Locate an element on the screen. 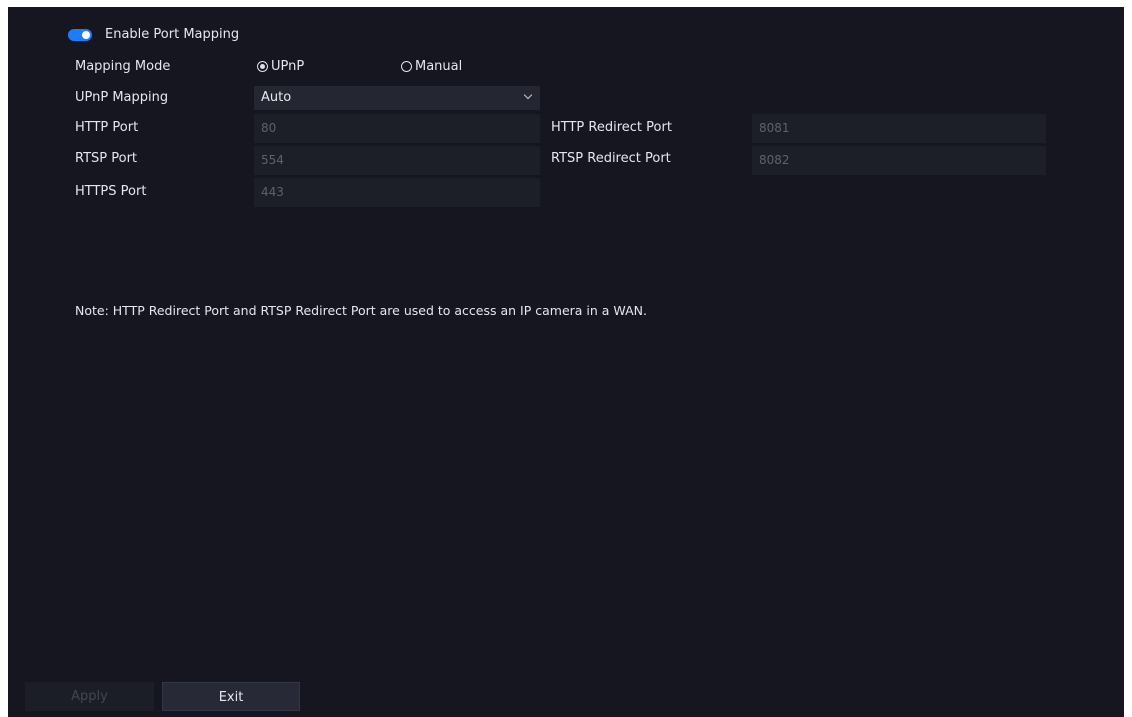  http-redirect-port-label: HTTP Redirect Port is located at coordinates (611, 127).